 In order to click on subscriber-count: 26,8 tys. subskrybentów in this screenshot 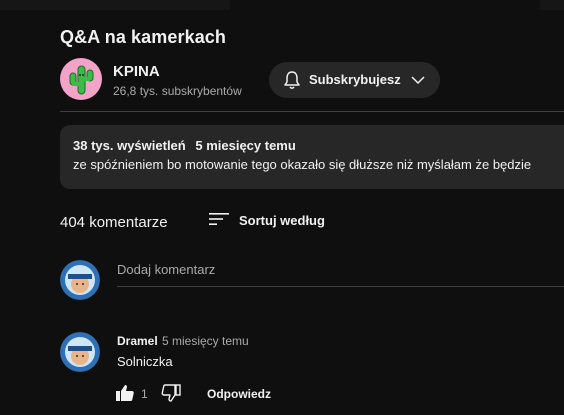, I will do `click(177, 91)`.